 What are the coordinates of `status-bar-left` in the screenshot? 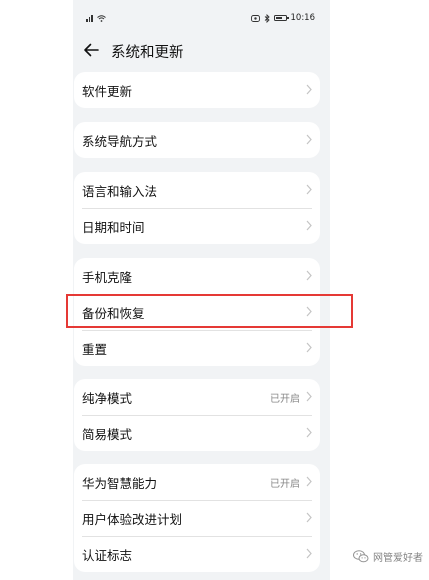 It's located at (96, 18).